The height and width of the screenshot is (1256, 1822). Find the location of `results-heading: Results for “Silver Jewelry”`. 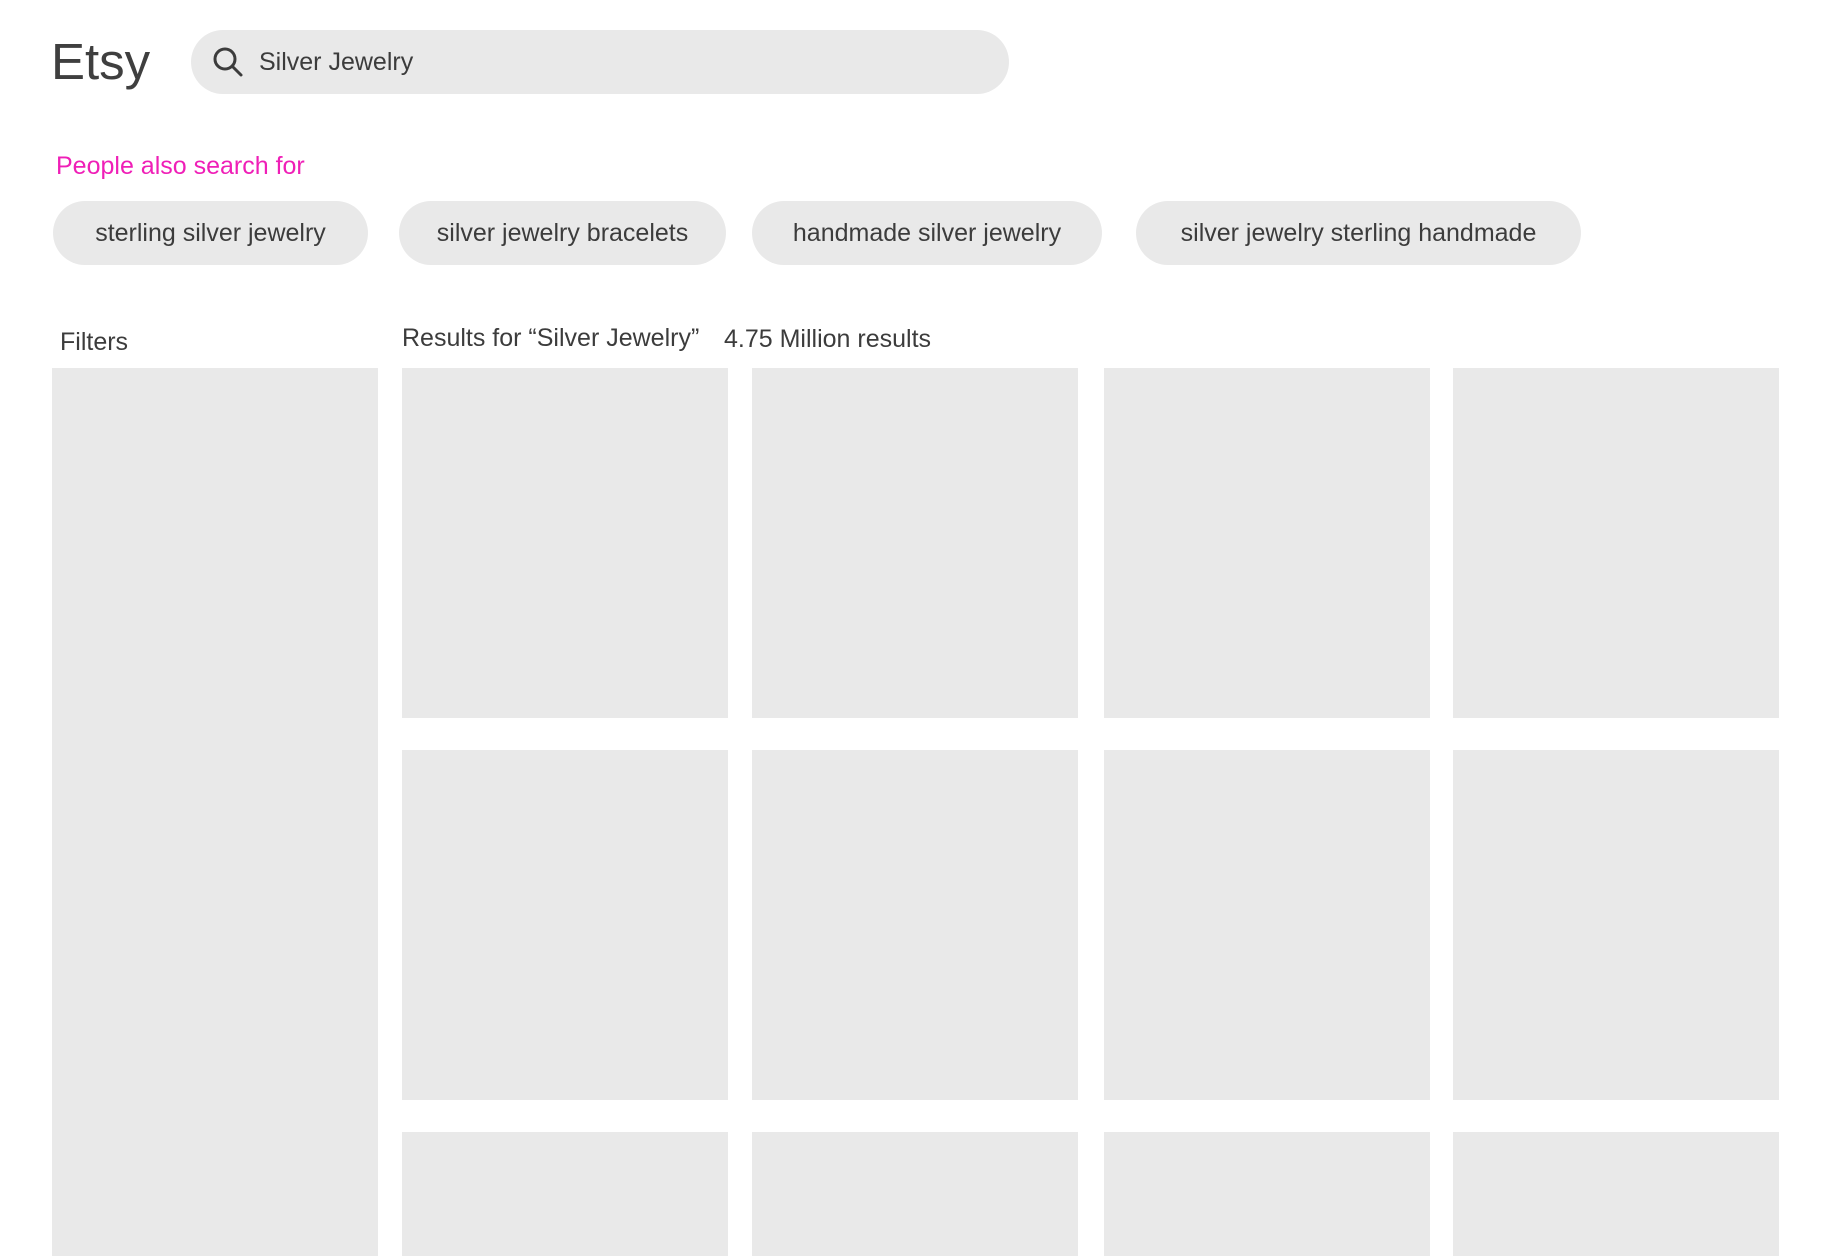

results-heading: Results for “Silver Jewelry” is located at coordinates (551, 338).